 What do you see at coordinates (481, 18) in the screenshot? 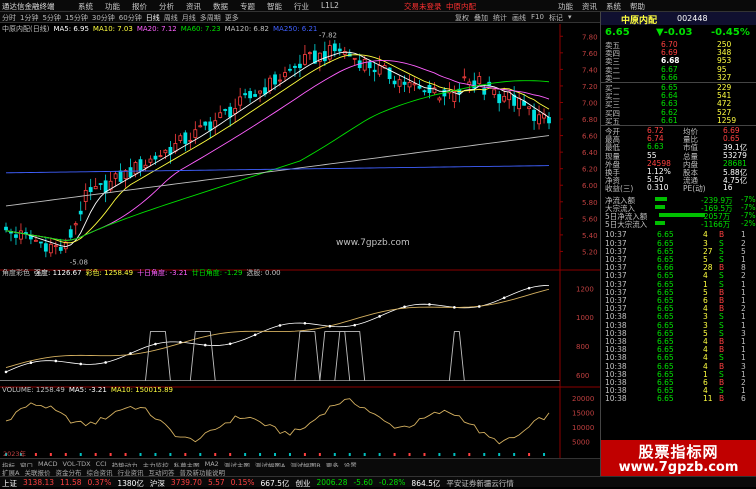
I see `chart-tool: 叠加` at bounding box center [481, 18].